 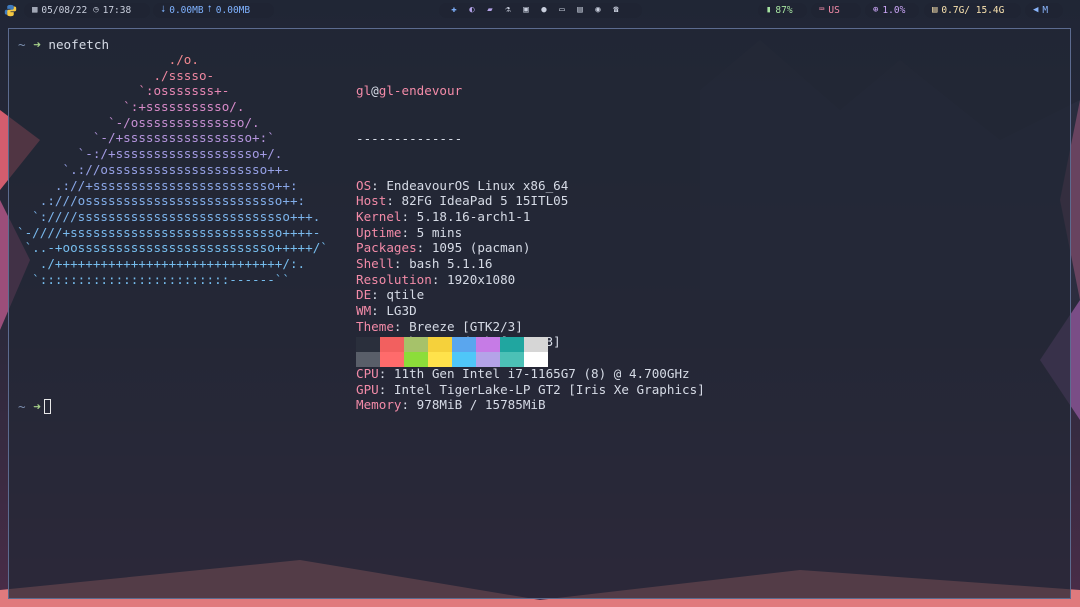 What do you see at coordinates (379, 216) in the screenshot?
I see `info-key: Kernel` at bounding box center [379, 216].